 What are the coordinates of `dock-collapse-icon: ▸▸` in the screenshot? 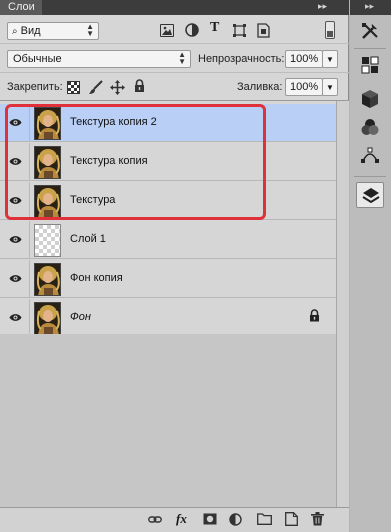 It's located at (369, 6).